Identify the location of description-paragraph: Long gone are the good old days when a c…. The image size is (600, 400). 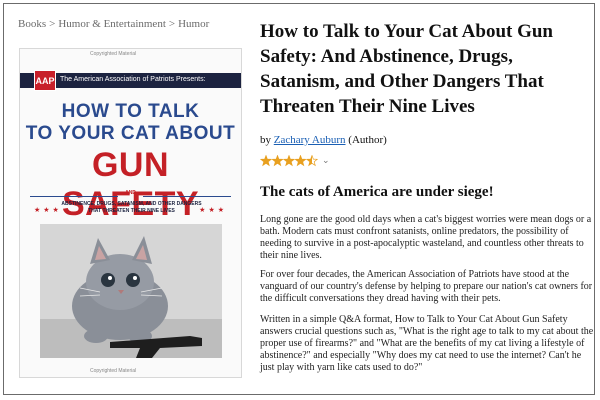
(426, 237).